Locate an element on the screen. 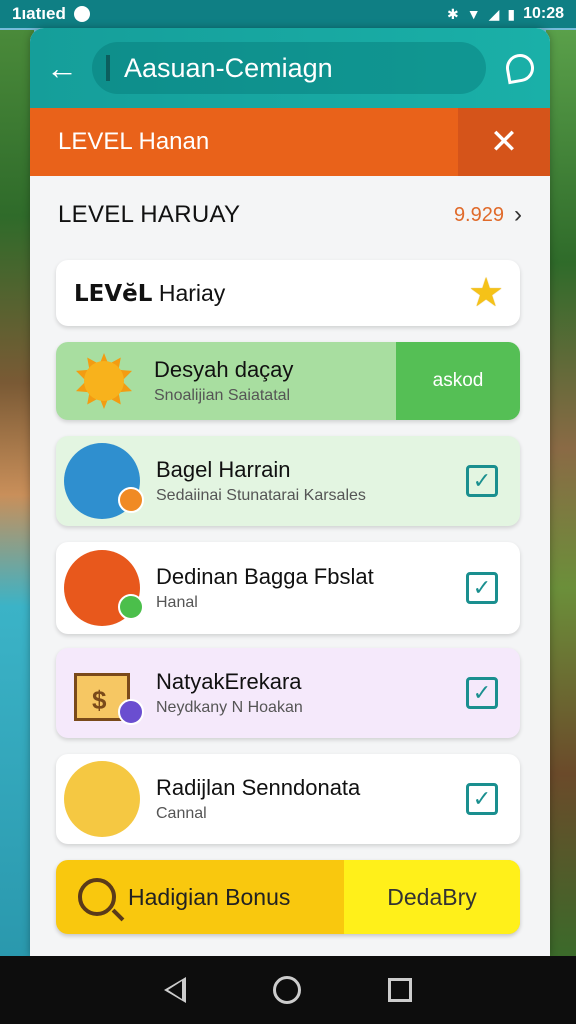 The width and height of the screenshot is (576, 1024). nav-back-icon is located at coordinates (174, 990).